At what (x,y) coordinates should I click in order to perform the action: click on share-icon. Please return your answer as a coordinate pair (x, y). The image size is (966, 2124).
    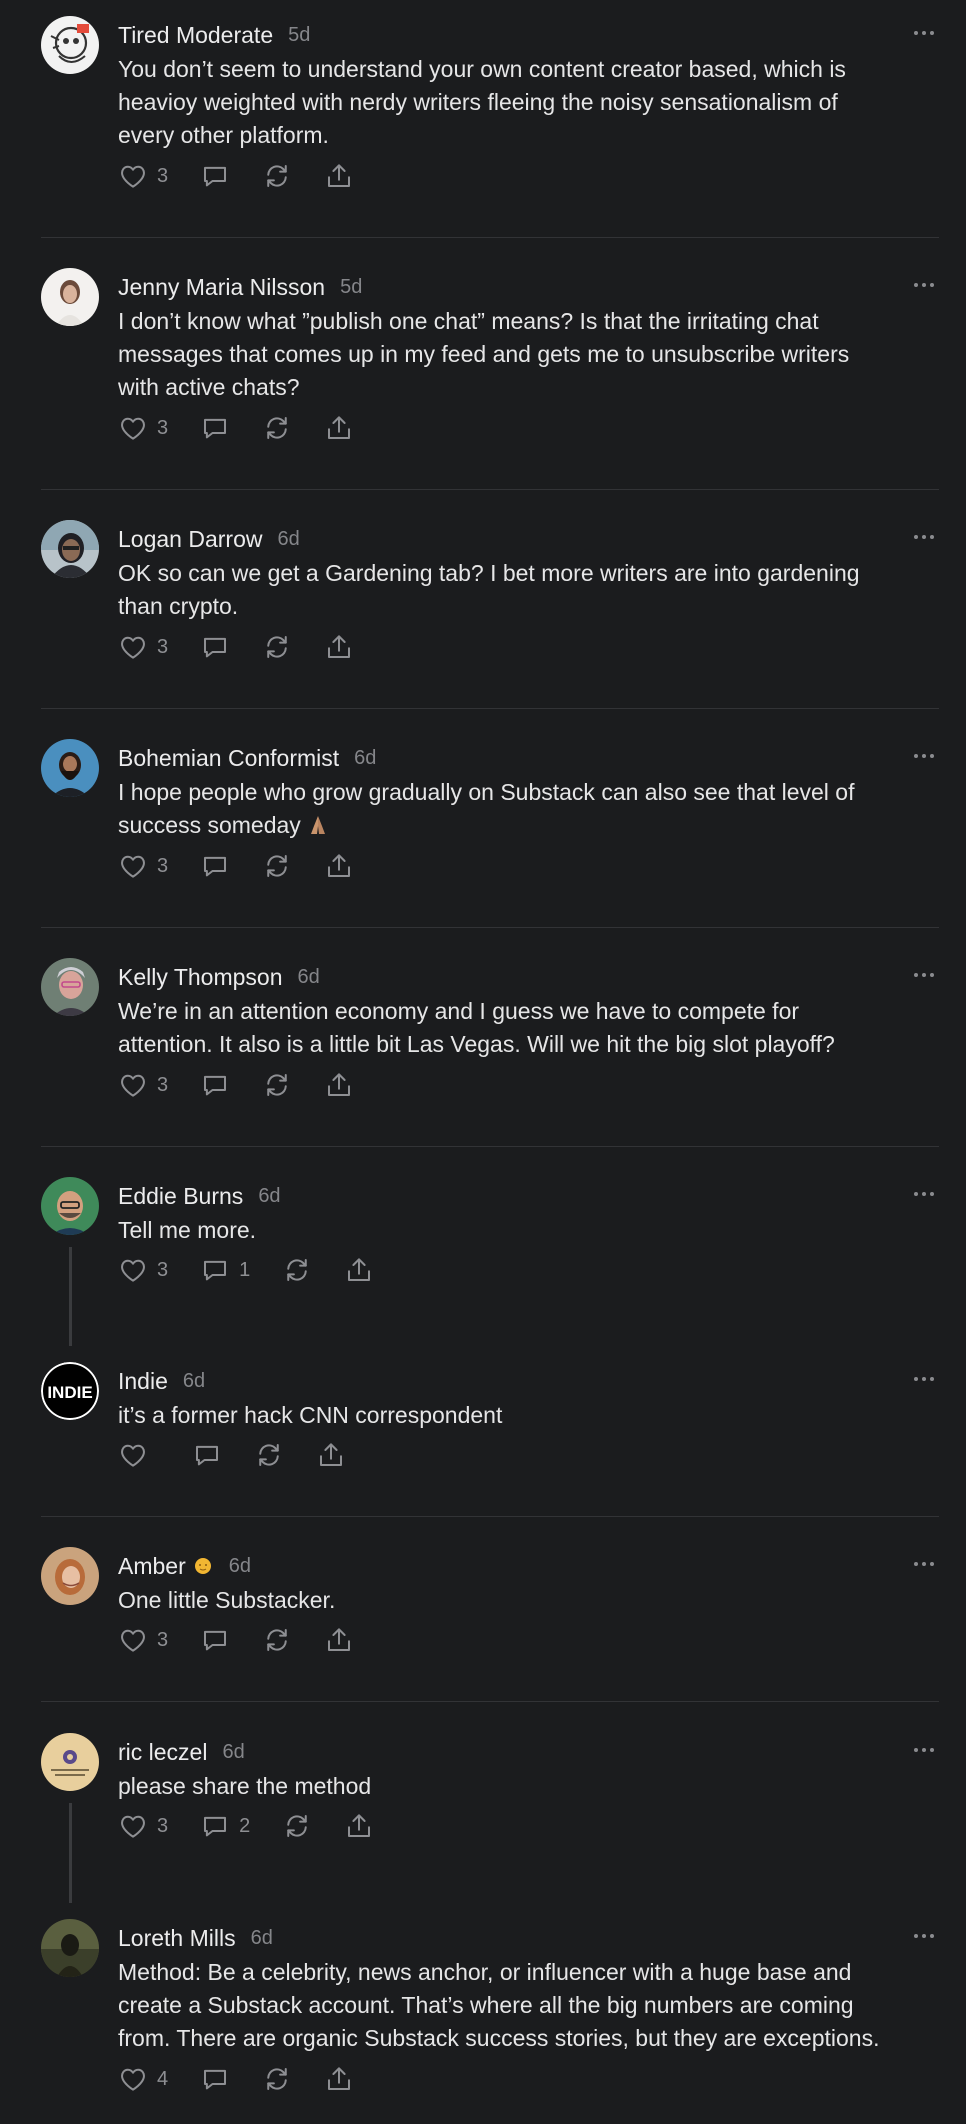
    Looking at the image, I should click on (339, 866).